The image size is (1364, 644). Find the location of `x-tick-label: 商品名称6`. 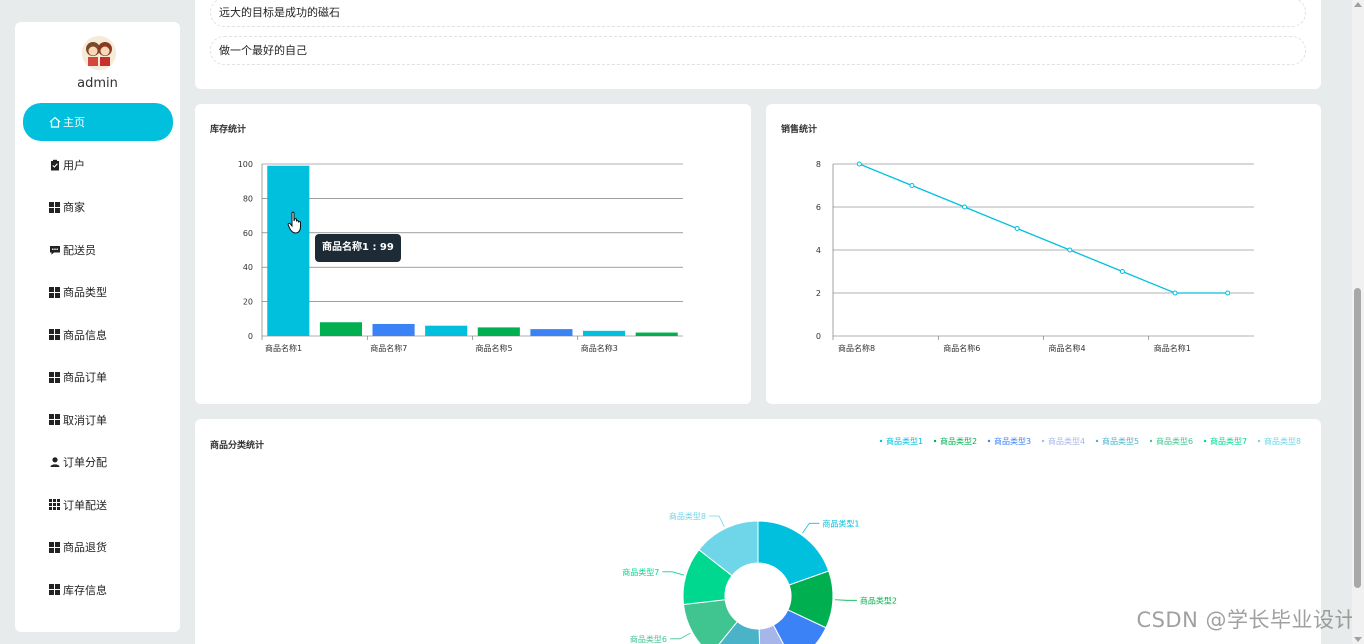

x-tick-label: 商品名称6 is located at coordinates (961, 348).